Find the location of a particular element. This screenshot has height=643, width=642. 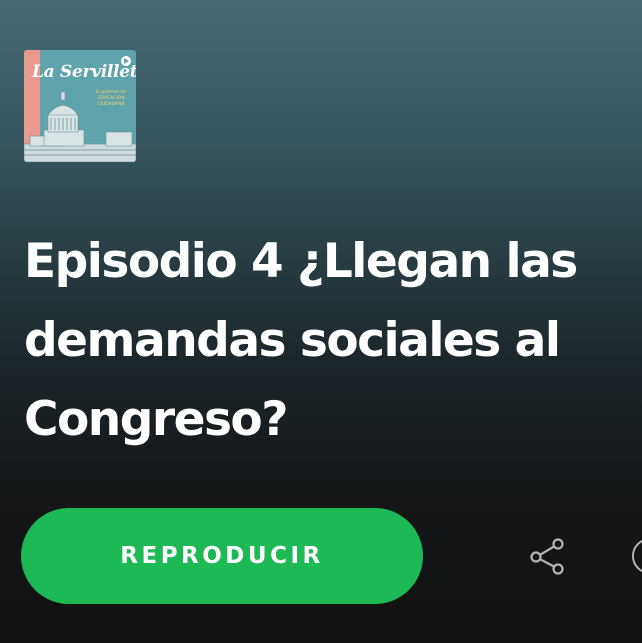

share-icon is located at coordinates (548, 556).